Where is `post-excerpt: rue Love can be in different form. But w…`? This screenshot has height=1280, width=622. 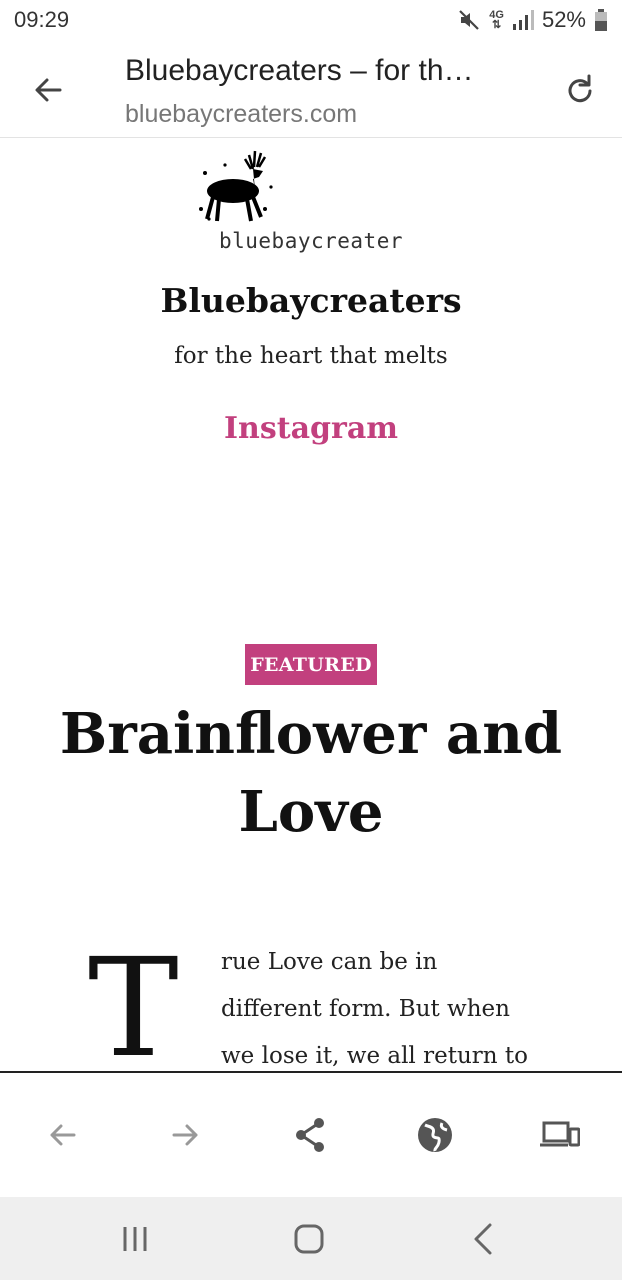
post-excerpt: rue Love can be in different form. But w… is located at coordinates (386, 1005).